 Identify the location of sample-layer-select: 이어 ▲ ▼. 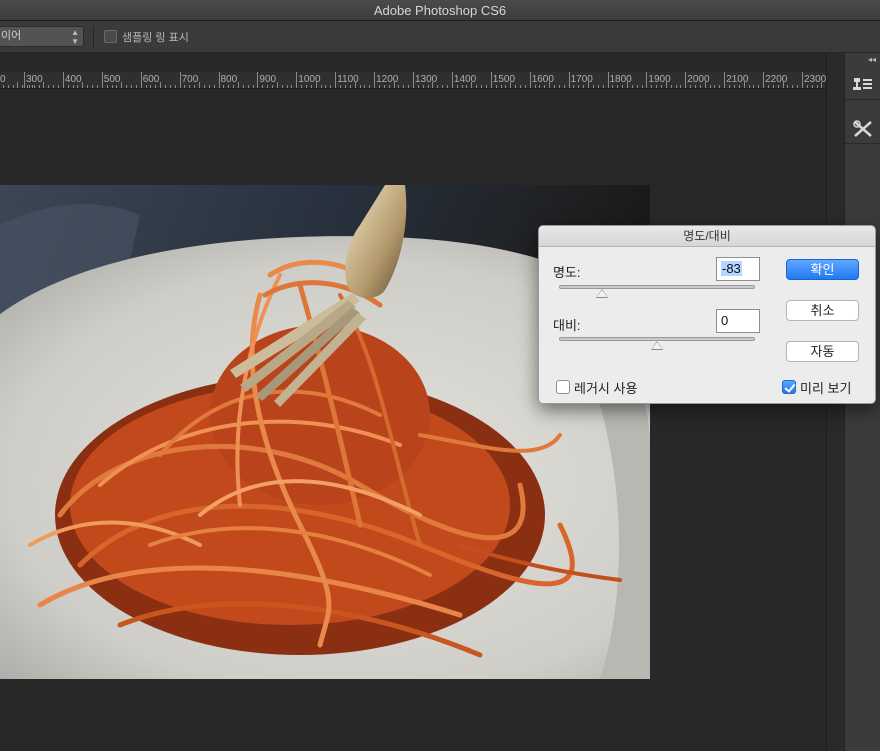
(42, 36).